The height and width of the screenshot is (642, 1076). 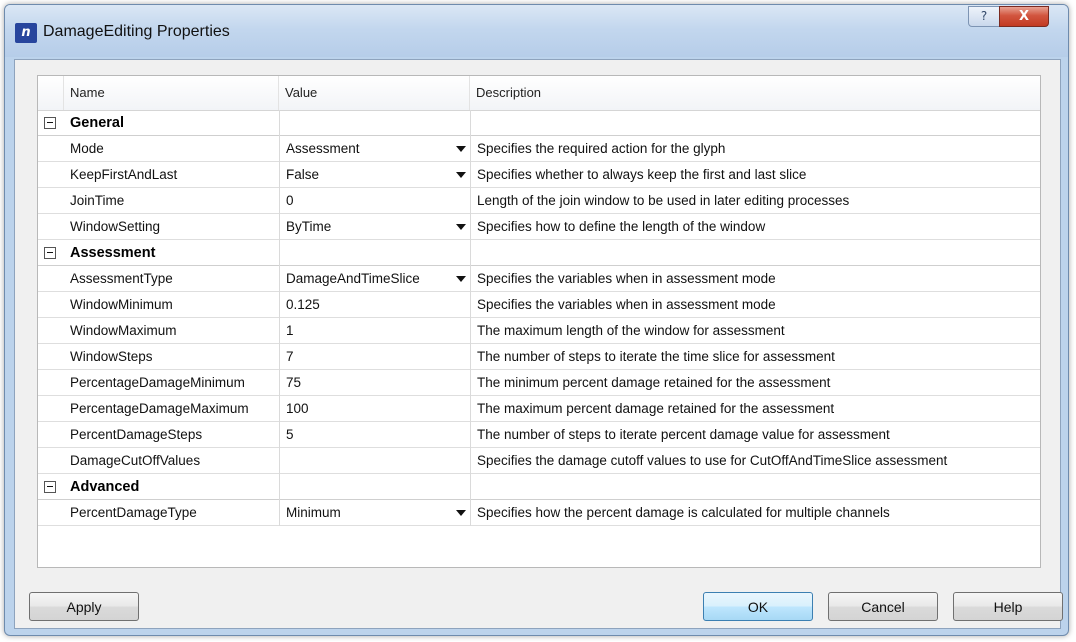 What do you see at coordinates (159, 408) in the screenshot?
I see `property-name: PercentageDamageMaximum` at bounding box center [159, 408].